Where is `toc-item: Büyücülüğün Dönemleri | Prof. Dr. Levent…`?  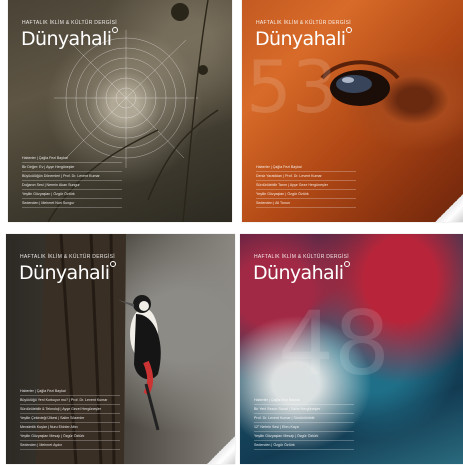
toc-item: Büyücülüğün Dönemleri | Prof. Dr. Levent… is located at coordinates (72, 176).